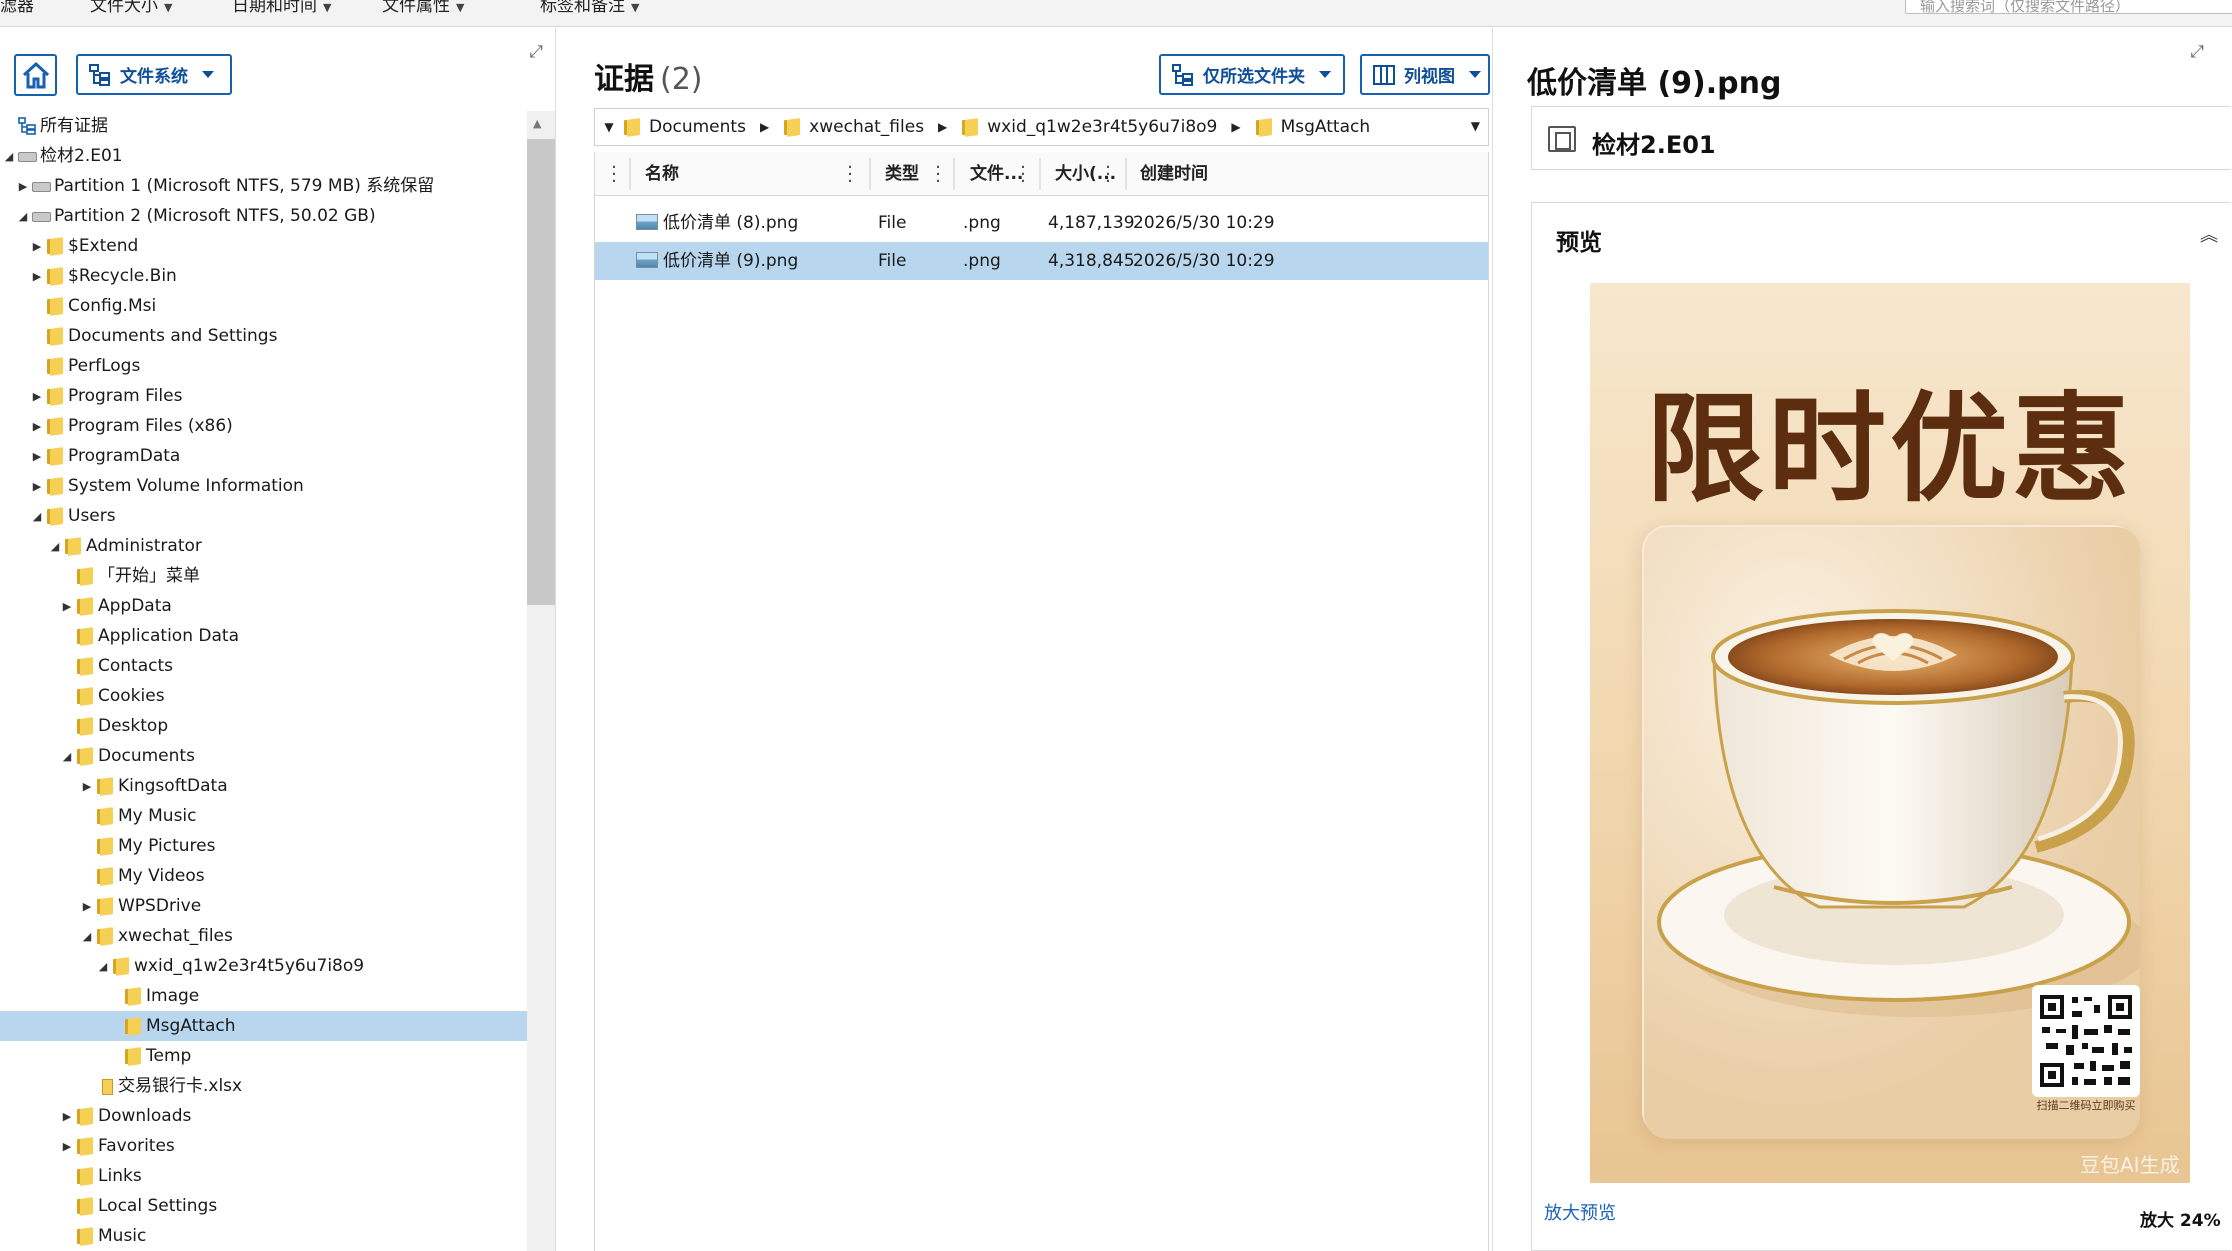  What do you see at coordinates (263, 426) in the screenshot?
I see `tree-item: ▶ Program Files (x86)` at bounding box center [263, 426].